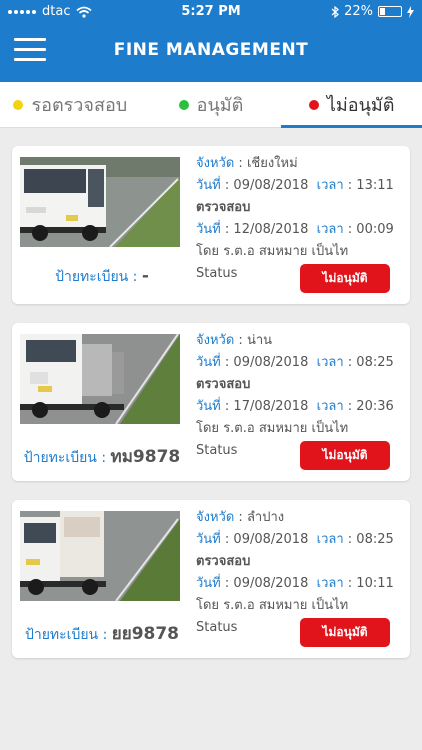 The height and width of the screenshot is (750, 422). Describe the element at coordinates (259, 340) in the screenshot. I see `province-value: น่าน` at that location.